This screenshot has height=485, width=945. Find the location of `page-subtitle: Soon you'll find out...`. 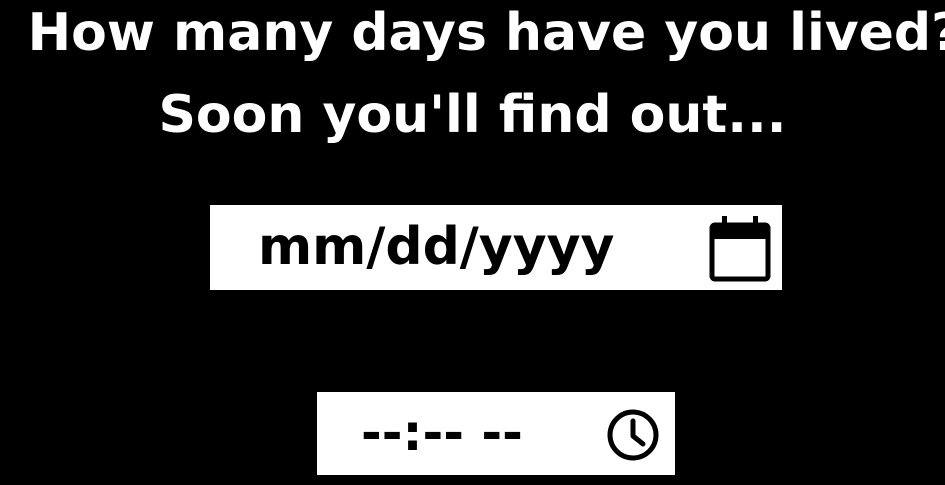

page-subtitle: Soon you'll find out... is located at coordinates (472, 115).